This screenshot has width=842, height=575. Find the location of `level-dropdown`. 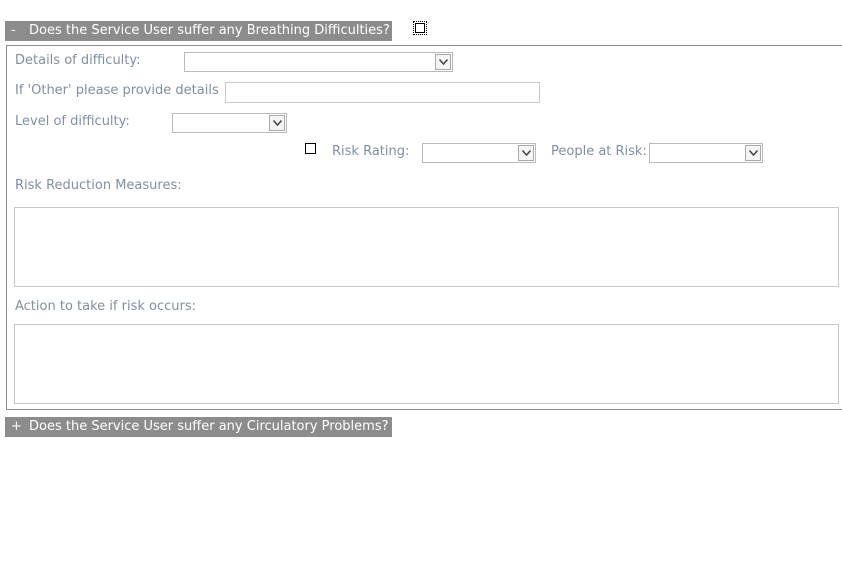

level-dropdown is located at coordinates (229, 123).